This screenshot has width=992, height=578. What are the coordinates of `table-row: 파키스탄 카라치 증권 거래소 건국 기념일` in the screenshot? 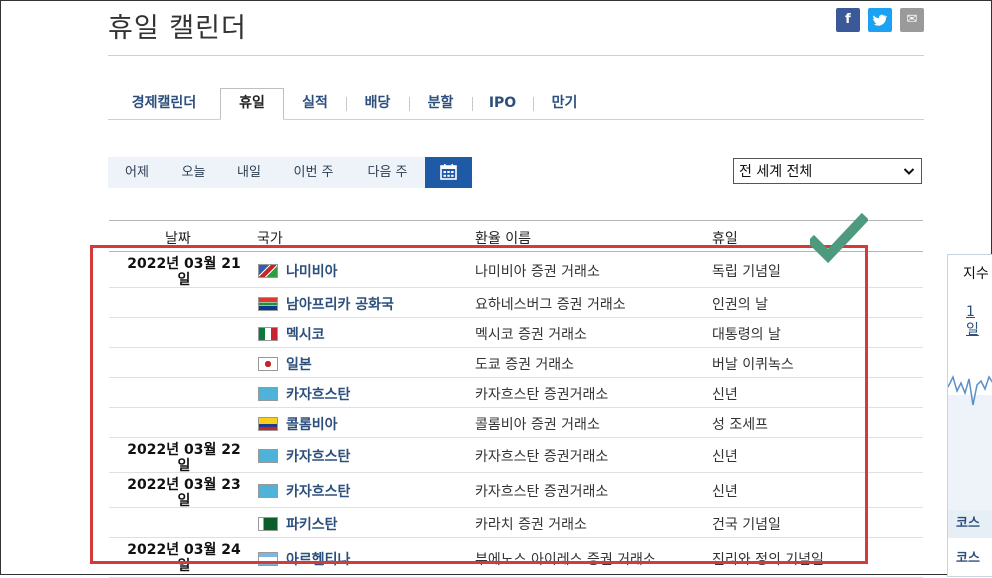 It's located at (516, 523).